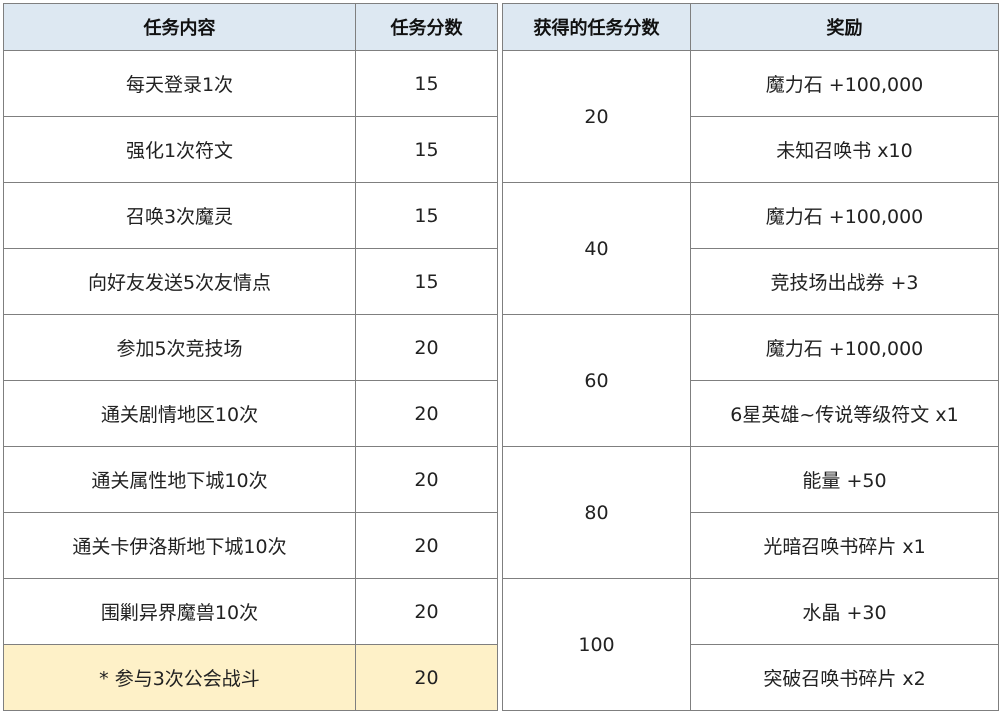 The width and height of the screenshot is (1000, 714). I want to click on header-reward: 奖励, so click(844, 27).